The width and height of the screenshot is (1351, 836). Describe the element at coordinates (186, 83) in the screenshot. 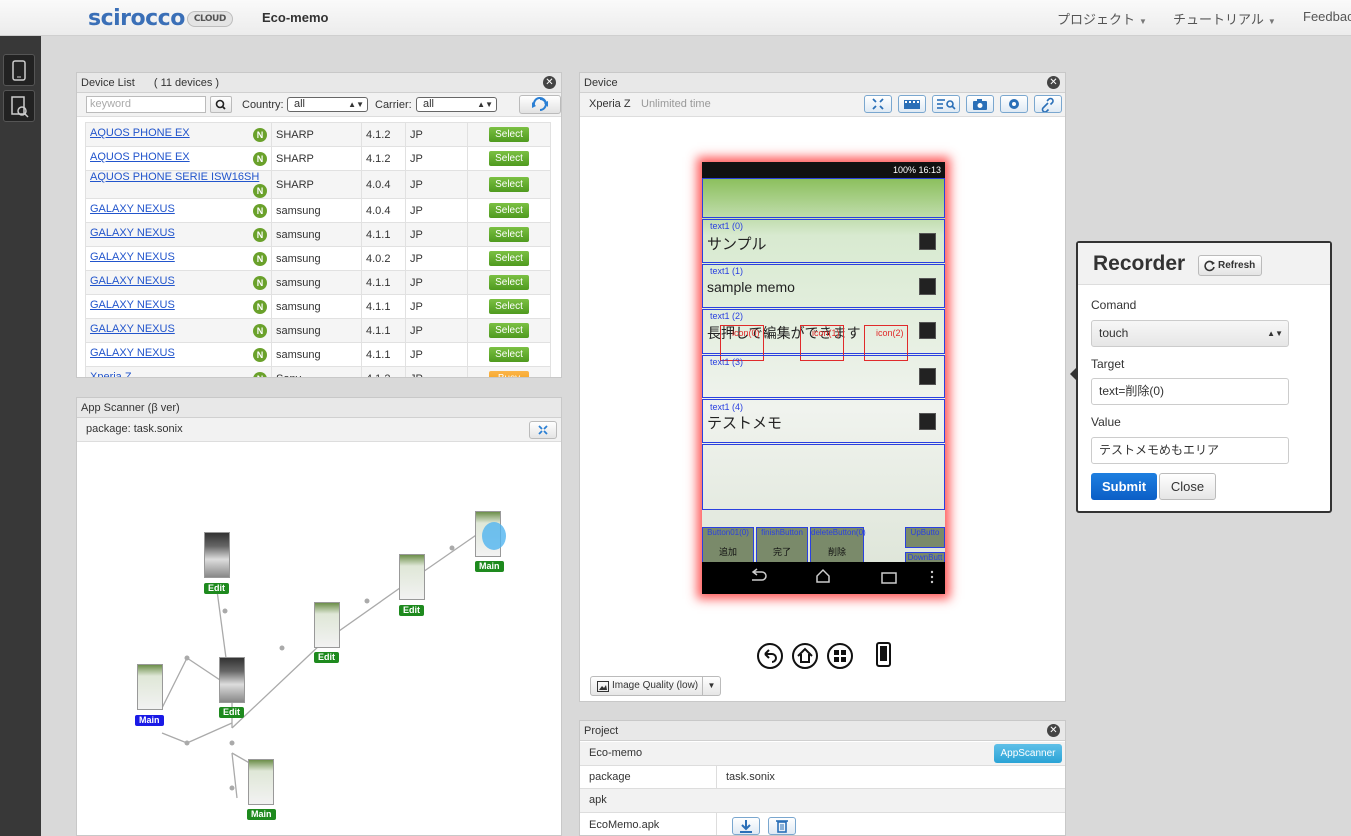

I see `device-count: ( 11 devices )` at that location.